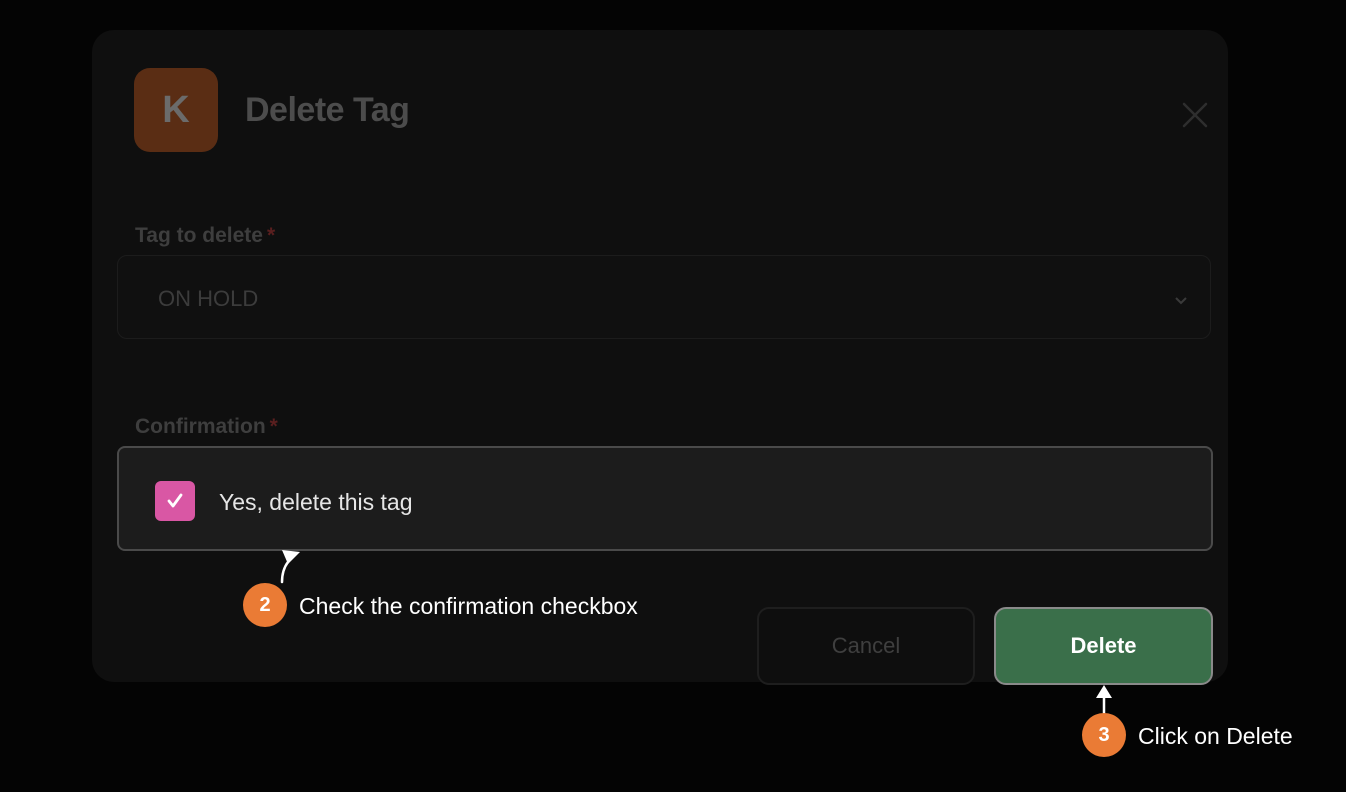 This screenshot has height=792, width=1346. What do you see at coordinates (866, 646) in the screenshot?
I see `cancel-button: Cancel` at bounding box center [866, 646].